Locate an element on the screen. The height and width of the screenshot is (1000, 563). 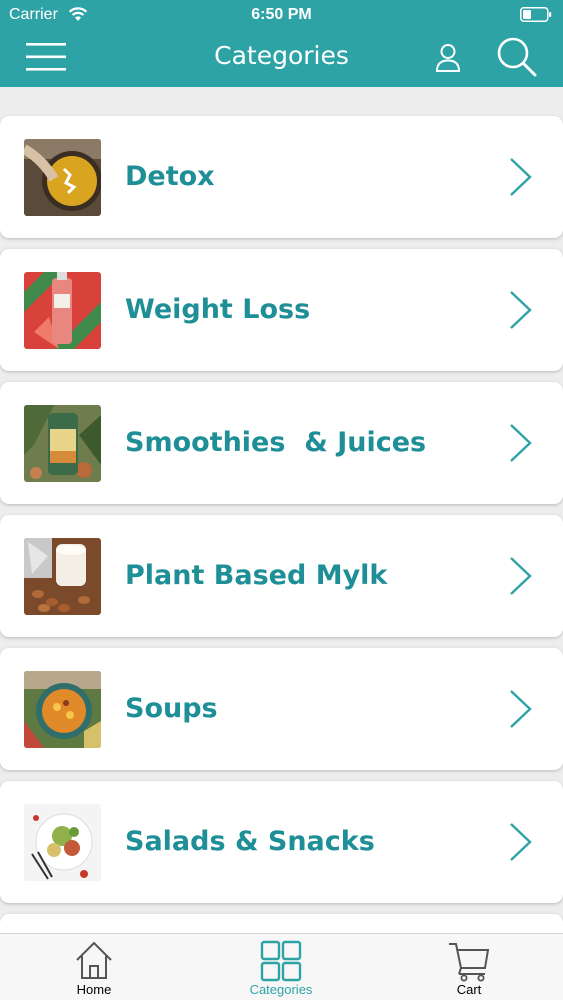
soups-thumbnail is located at coordinates (62, 709).